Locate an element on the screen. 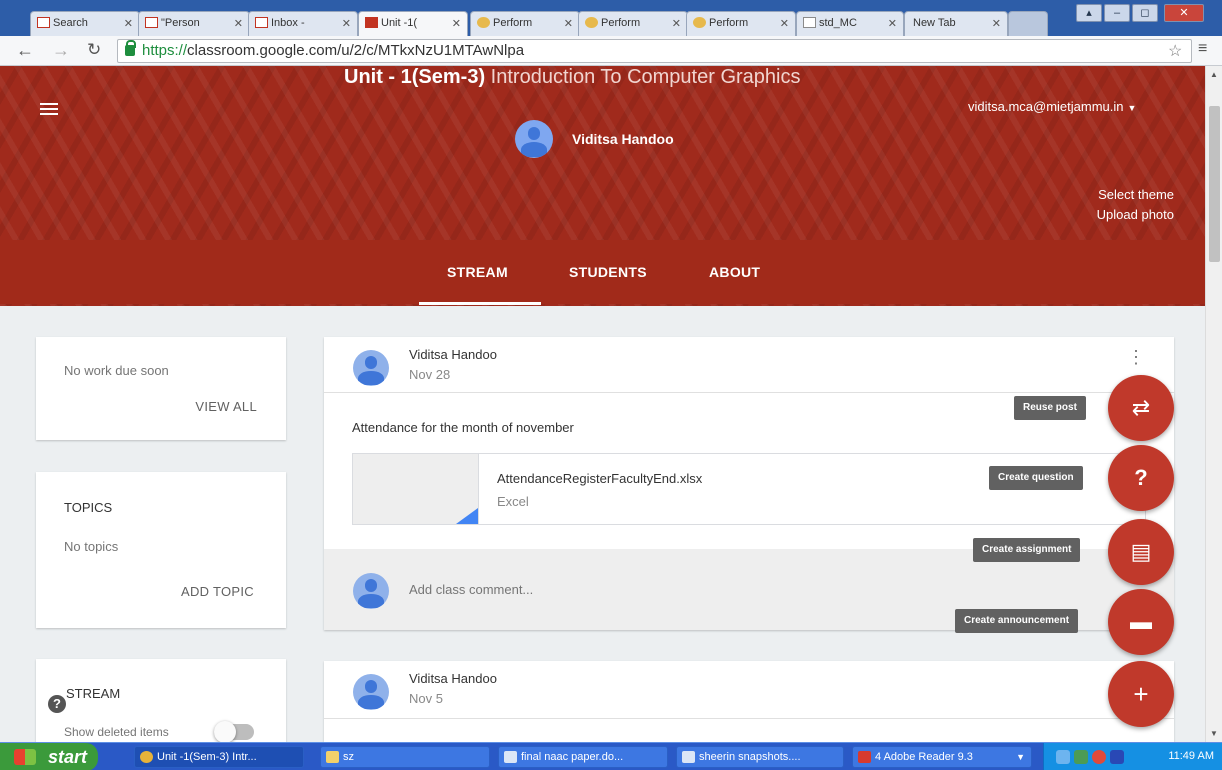  avatar-icon is located at coordinates (371, 368).